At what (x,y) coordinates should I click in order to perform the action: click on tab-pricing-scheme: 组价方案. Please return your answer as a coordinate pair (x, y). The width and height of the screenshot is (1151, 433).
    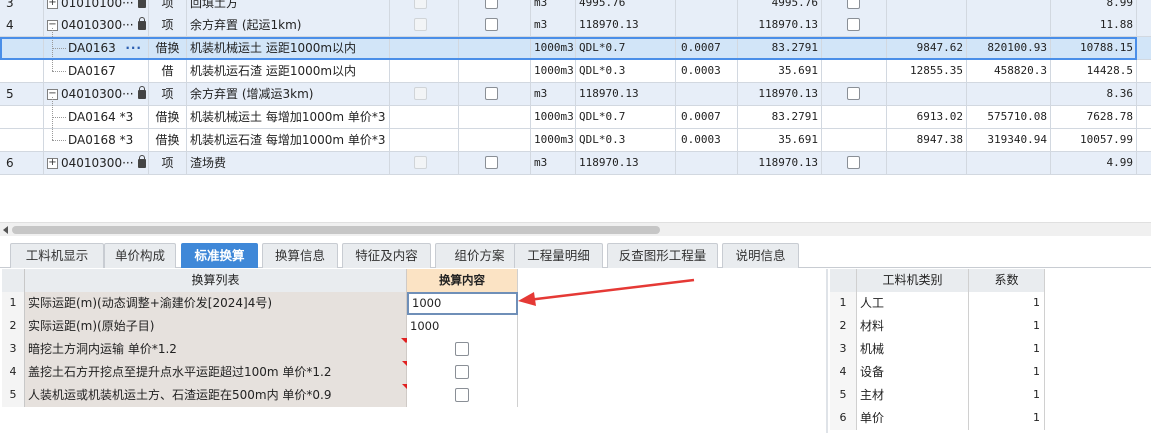
    Looking at the image, I should click on (479, 255).